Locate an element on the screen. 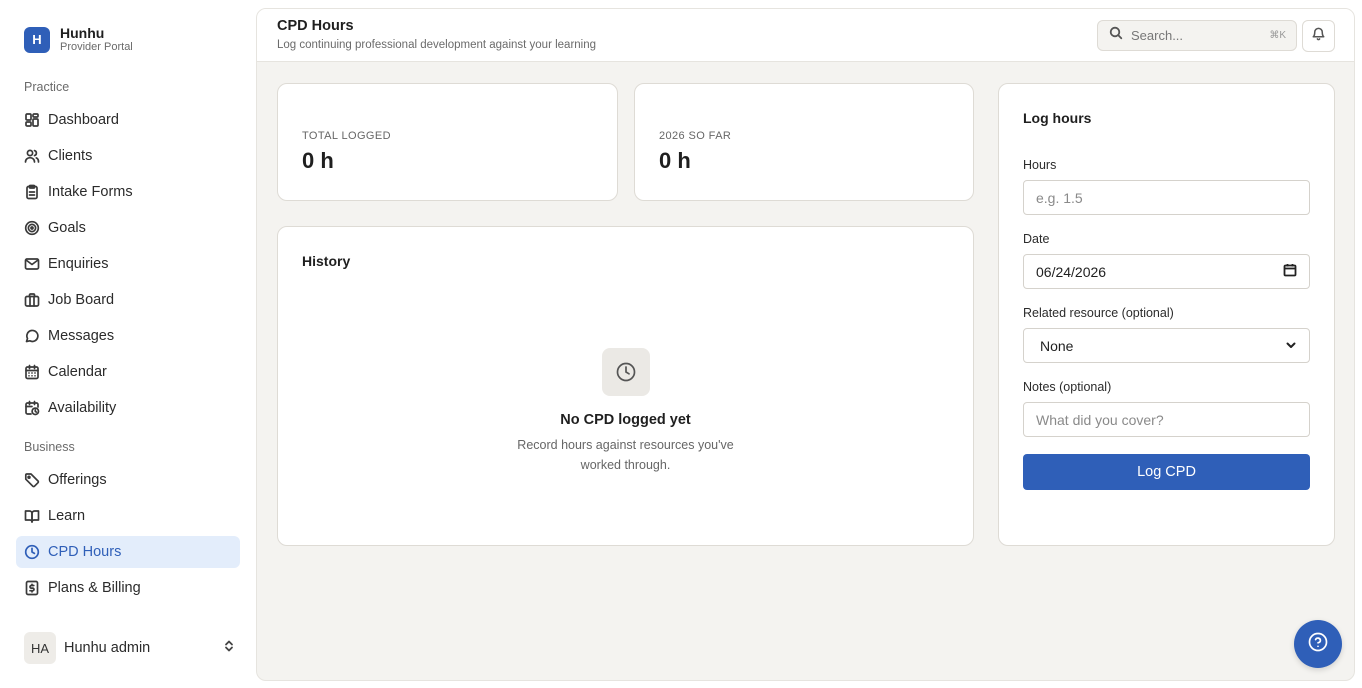  sidebar-item-availability: Availability is located at coordinates (128, 408).